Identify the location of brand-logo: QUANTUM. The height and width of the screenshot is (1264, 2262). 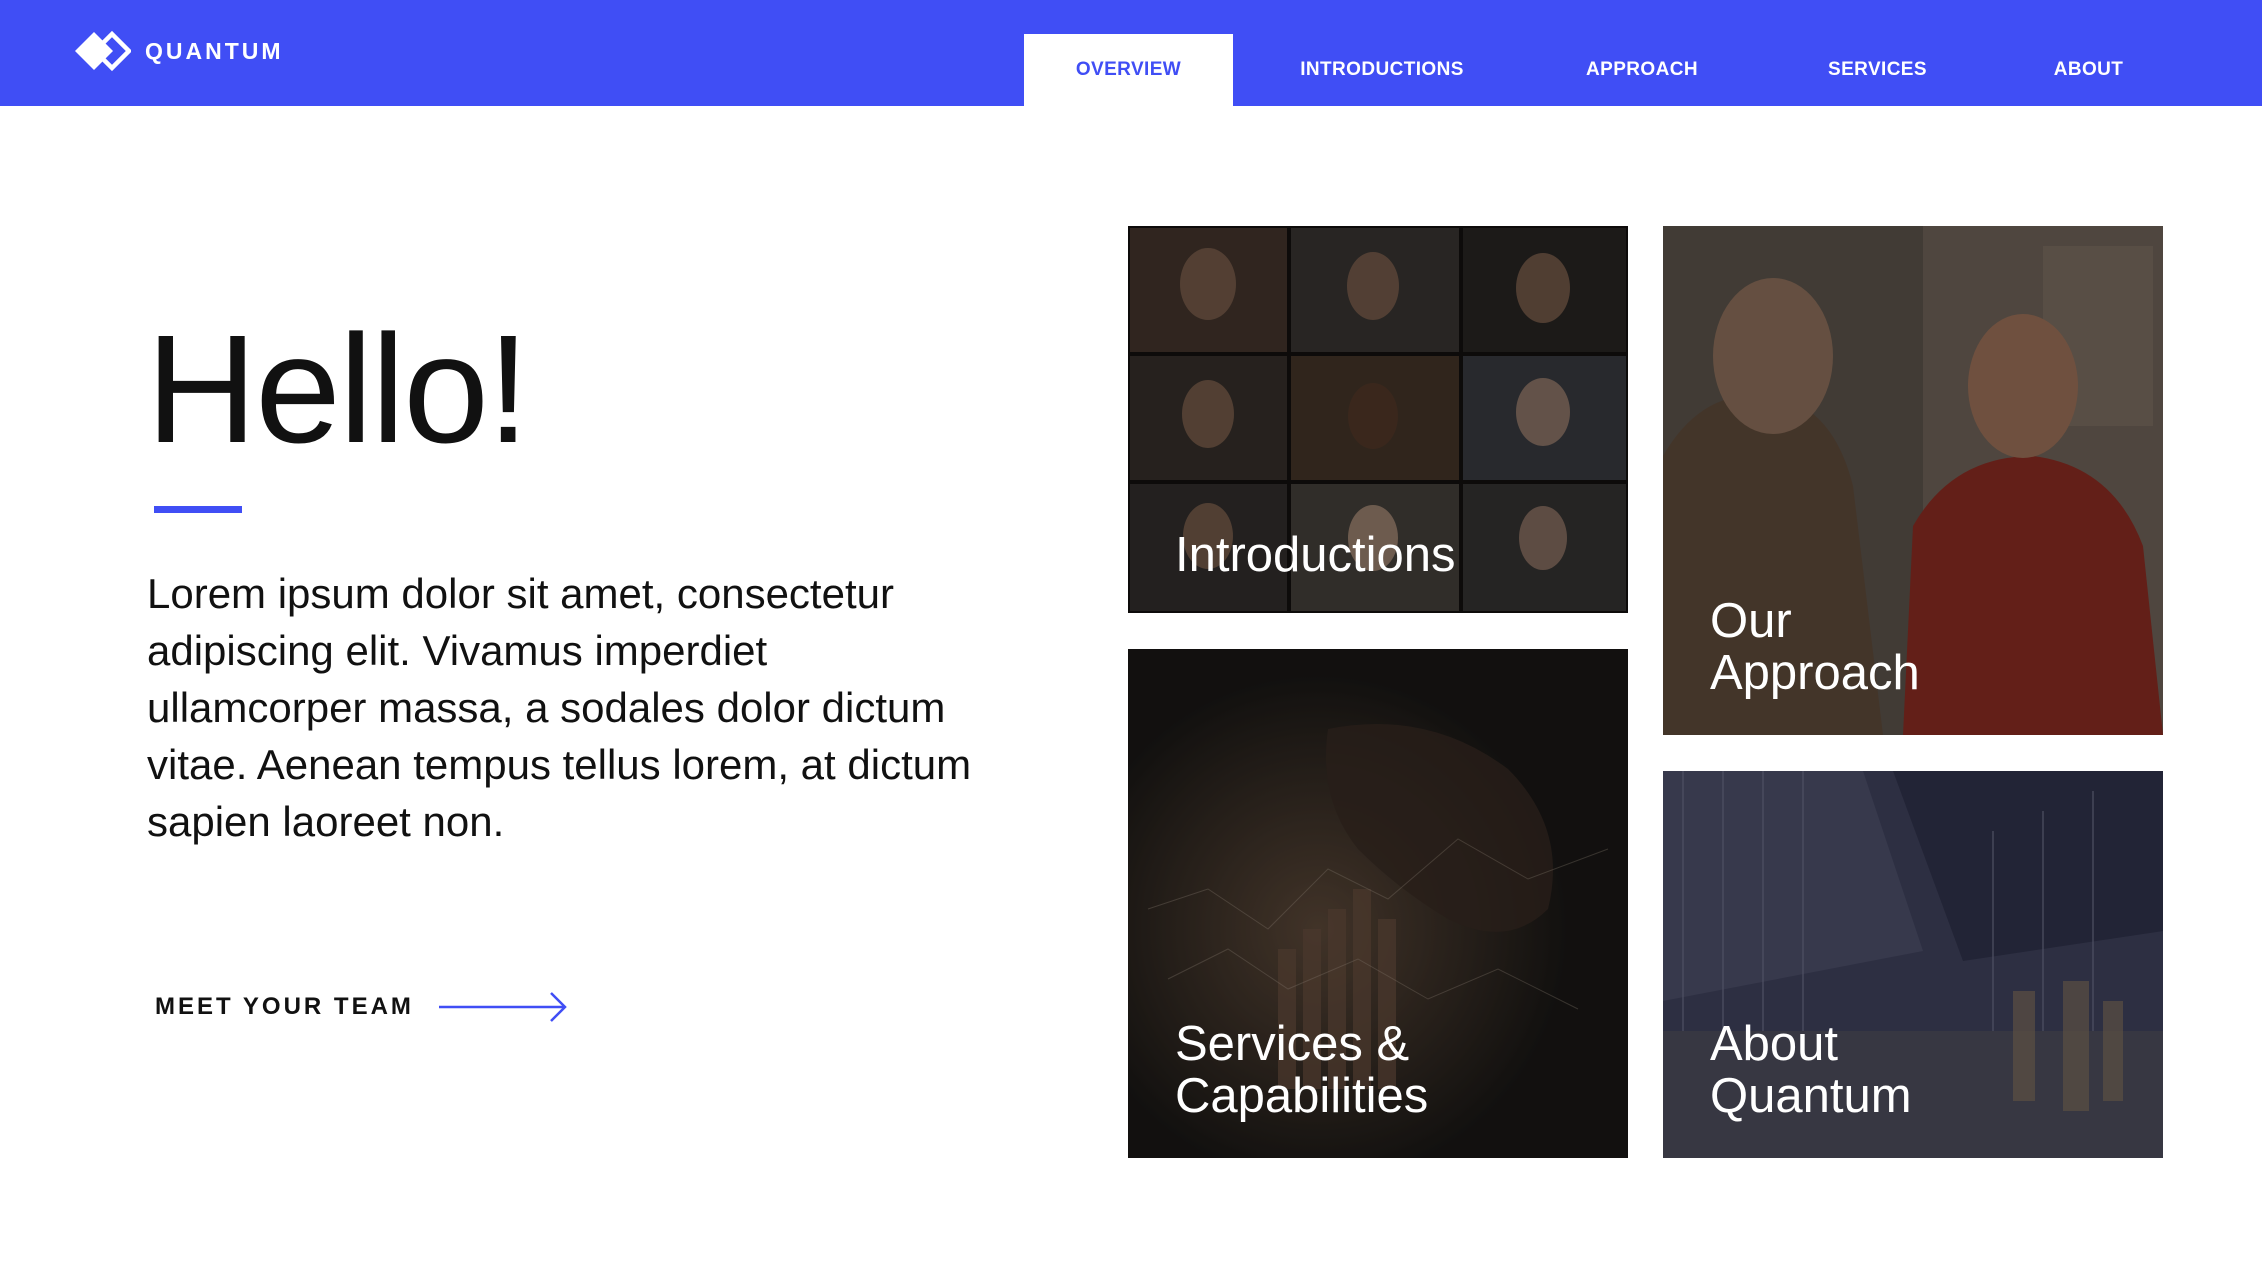
(179, 51).